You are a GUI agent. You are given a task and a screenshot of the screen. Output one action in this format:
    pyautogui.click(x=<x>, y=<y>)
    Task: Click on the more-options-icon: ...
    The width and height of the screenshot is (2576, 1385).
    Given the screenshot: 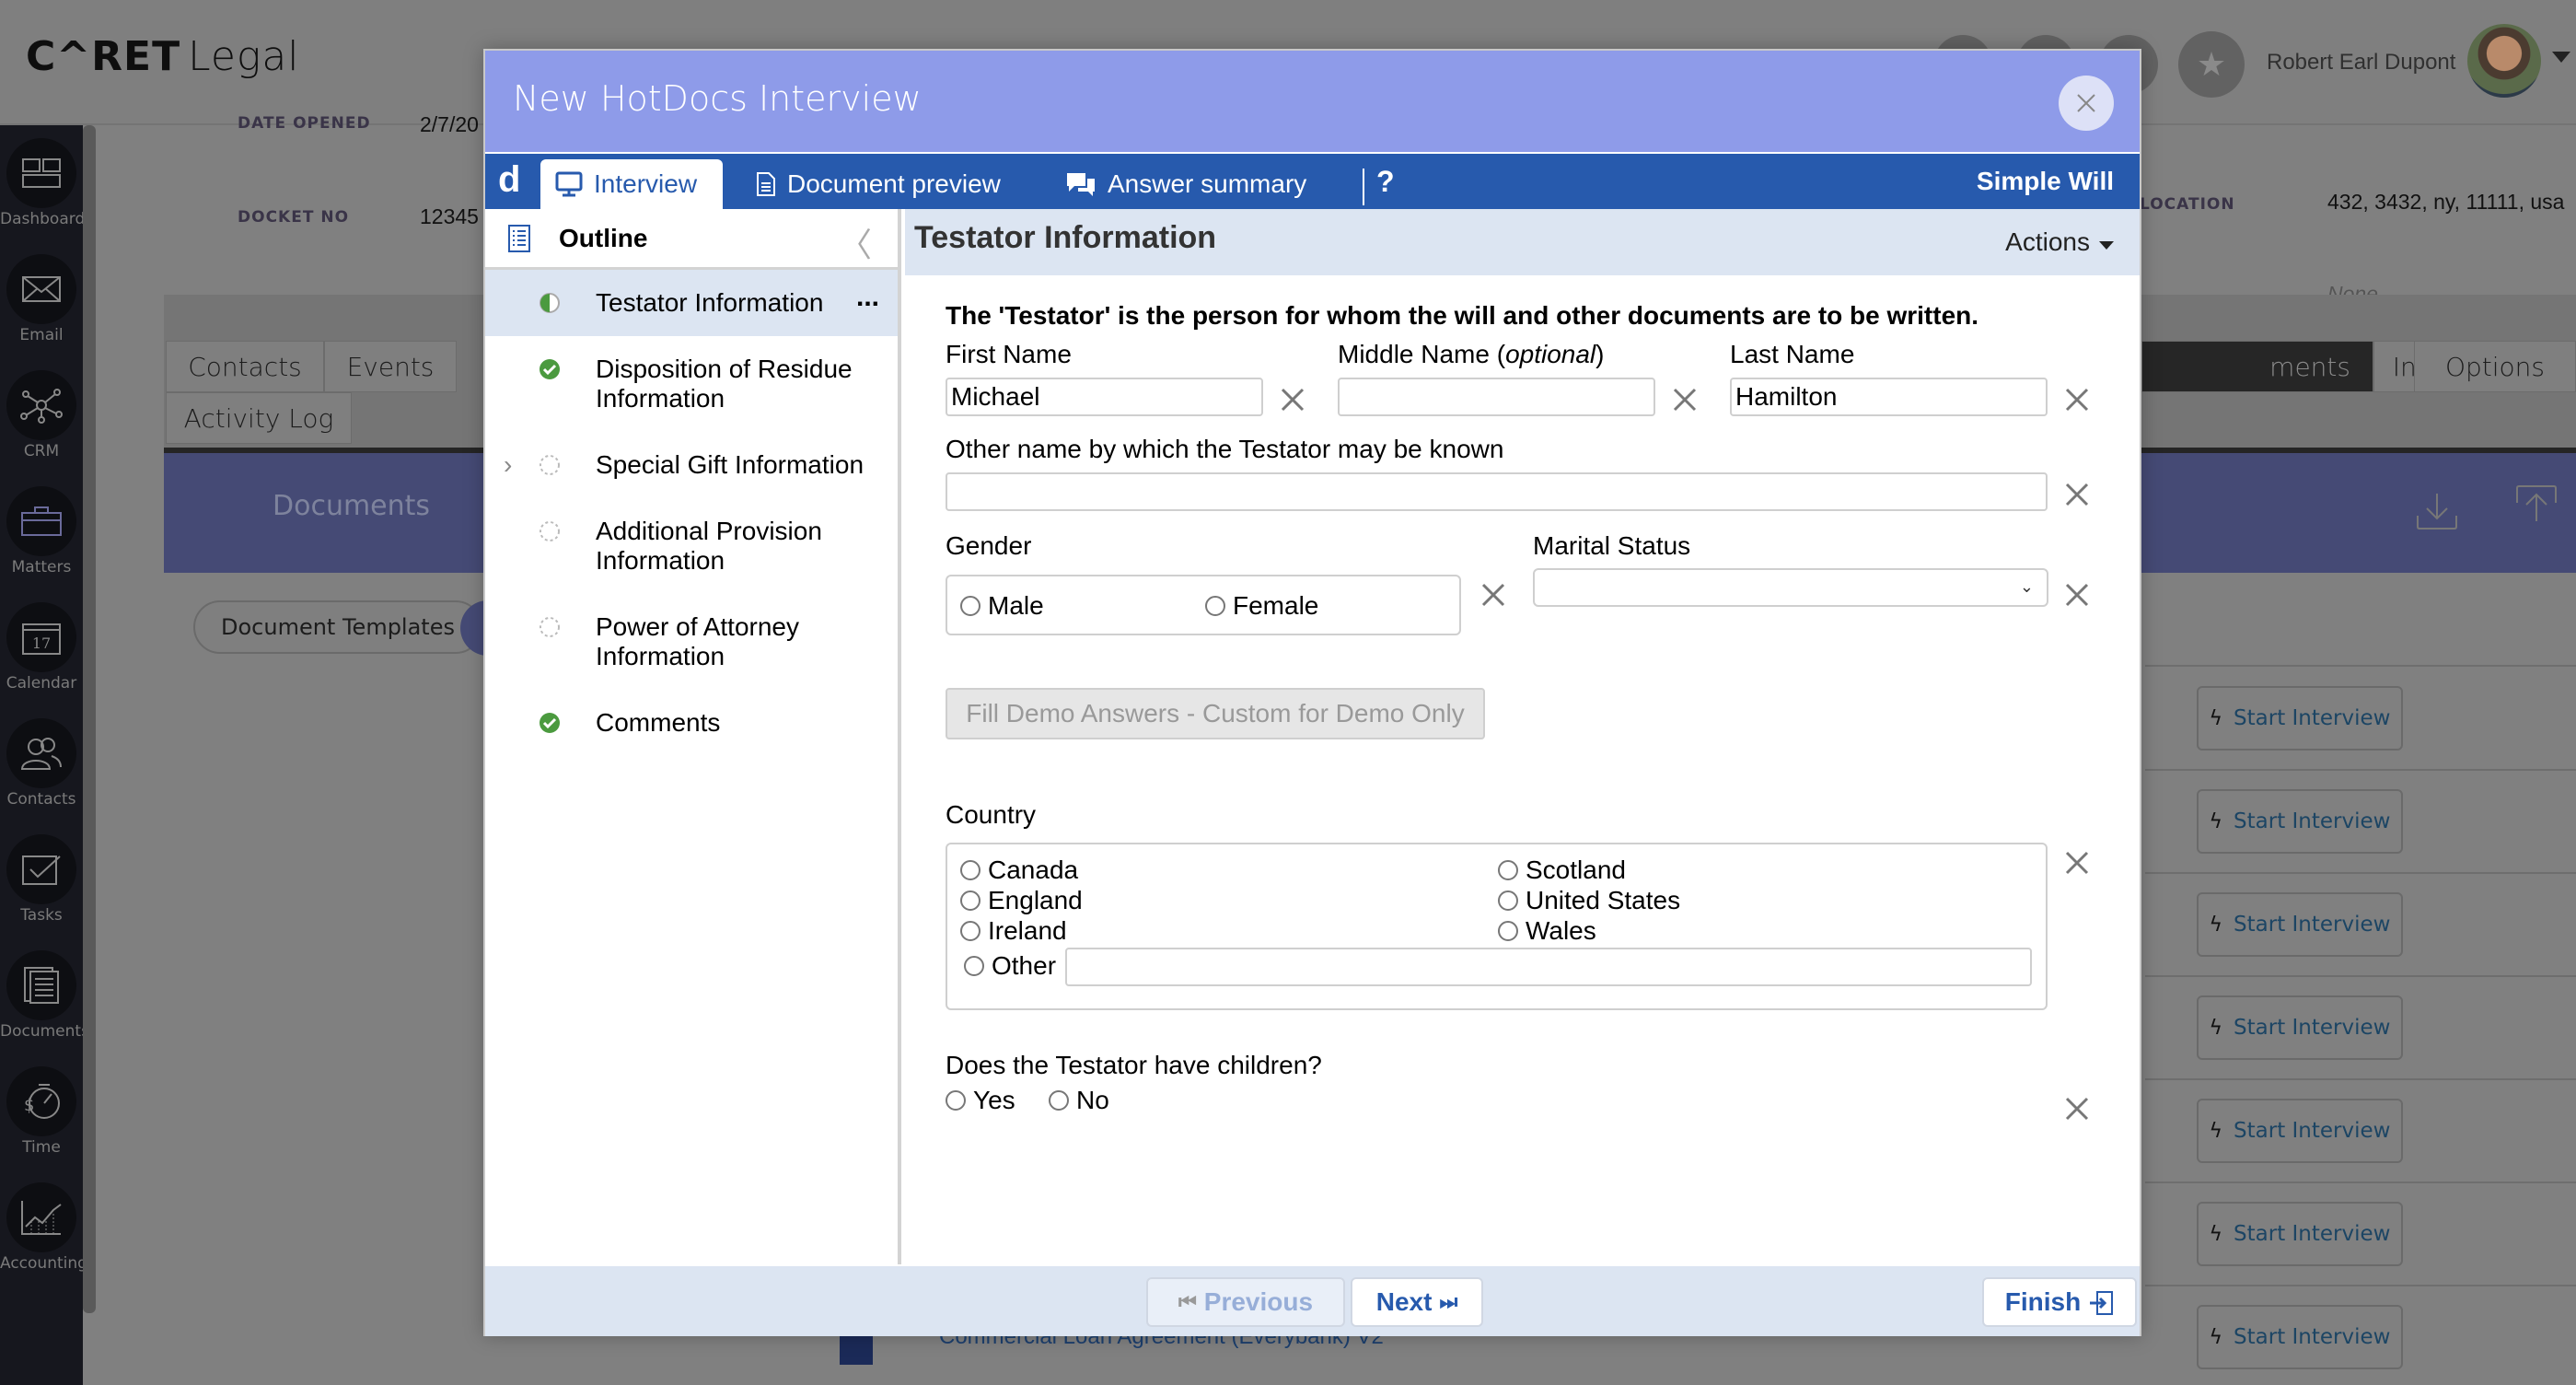 What is the action you would take?
    pyautogui.click(x=867, y=298)
    